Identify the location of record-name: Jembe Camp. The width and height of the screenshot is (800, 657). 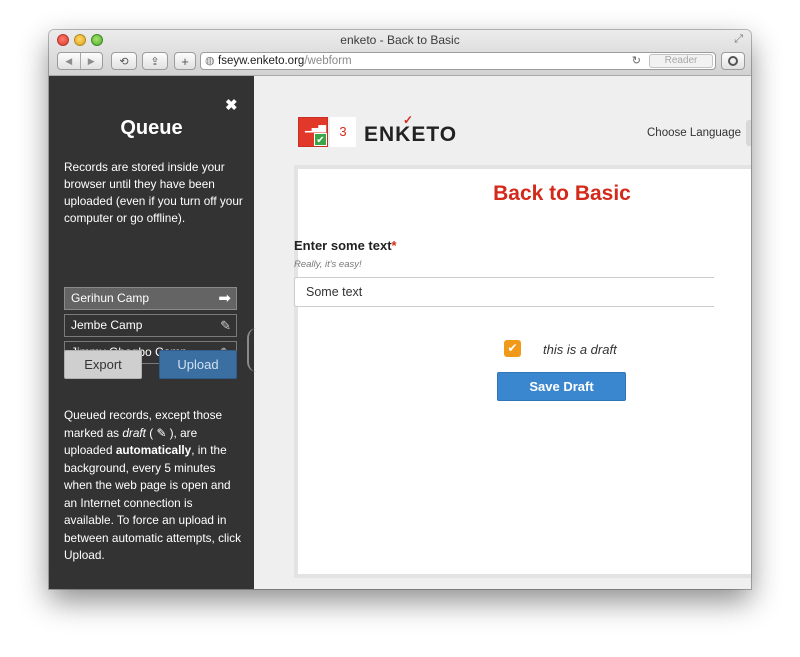
(107, 325).